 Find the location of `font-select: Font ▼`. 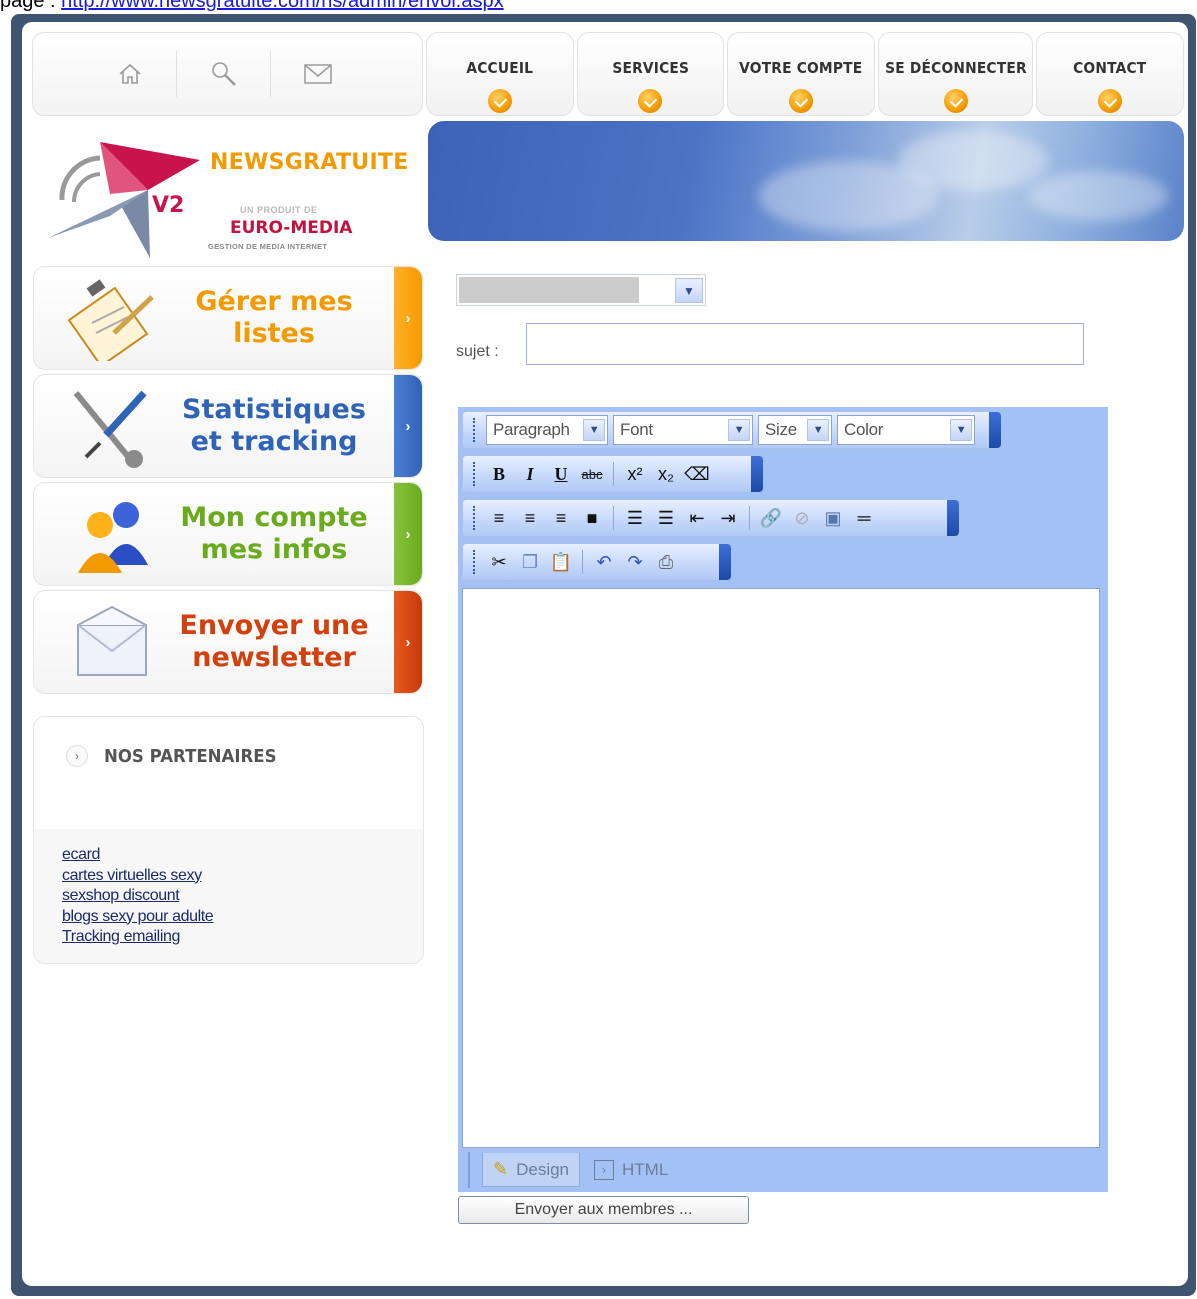

font-select: Font ▼ is located at coordinates (683, 430).